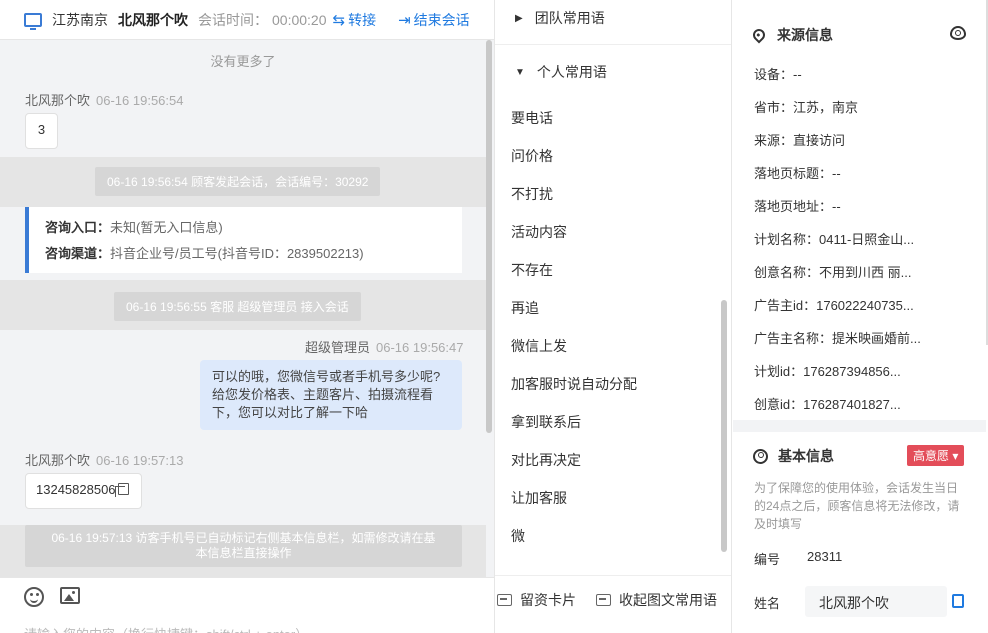 This screenshot has height=633, width=988. Describe the element at coordinates (247, 605) in the screenshot. I see `input-area: 请输入您的内容（换行快捷键：shift/ctrl + enter）` at that location.